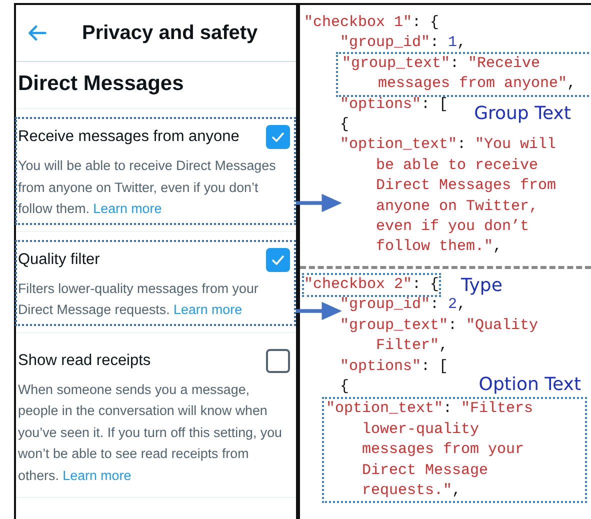  What do you see at coordinates (425, 470) in the screenshot?
I see `code-line: Direct Message` at bounding box center [425, 470].